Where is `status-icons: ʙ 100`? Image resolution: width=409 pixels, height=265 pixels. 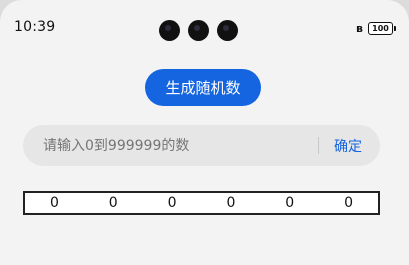
status-icons: ʙ 100 is located at coordinates (376, 28).